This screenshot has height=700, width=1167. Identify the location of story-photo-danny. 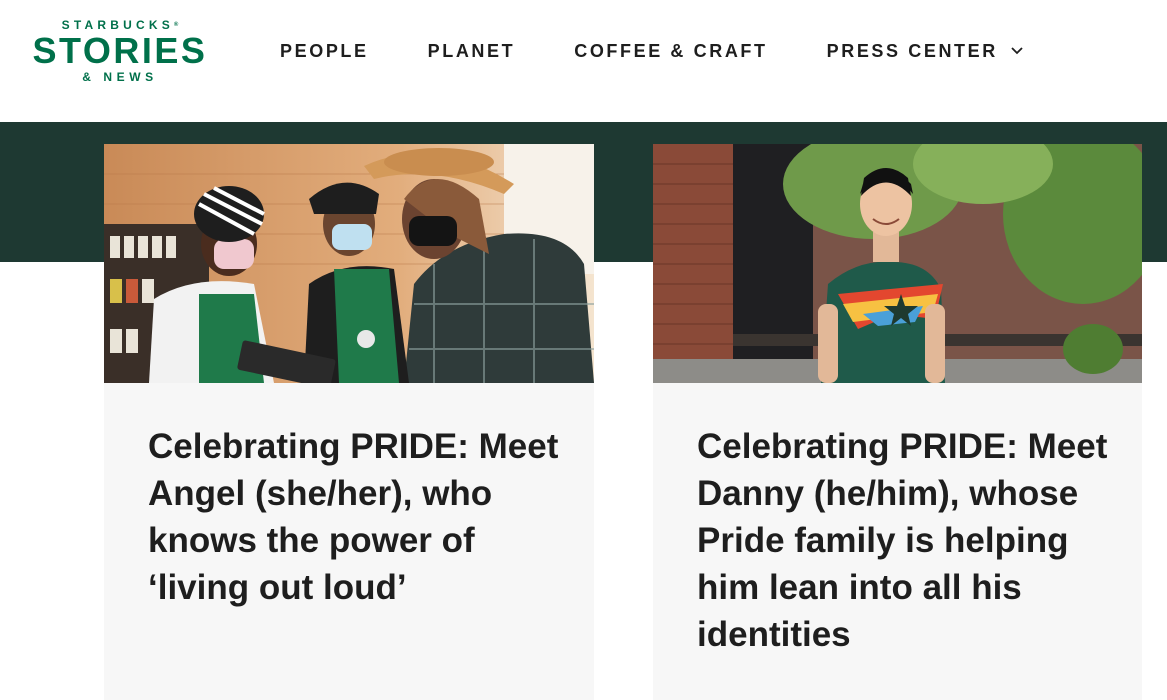
(897, 263).